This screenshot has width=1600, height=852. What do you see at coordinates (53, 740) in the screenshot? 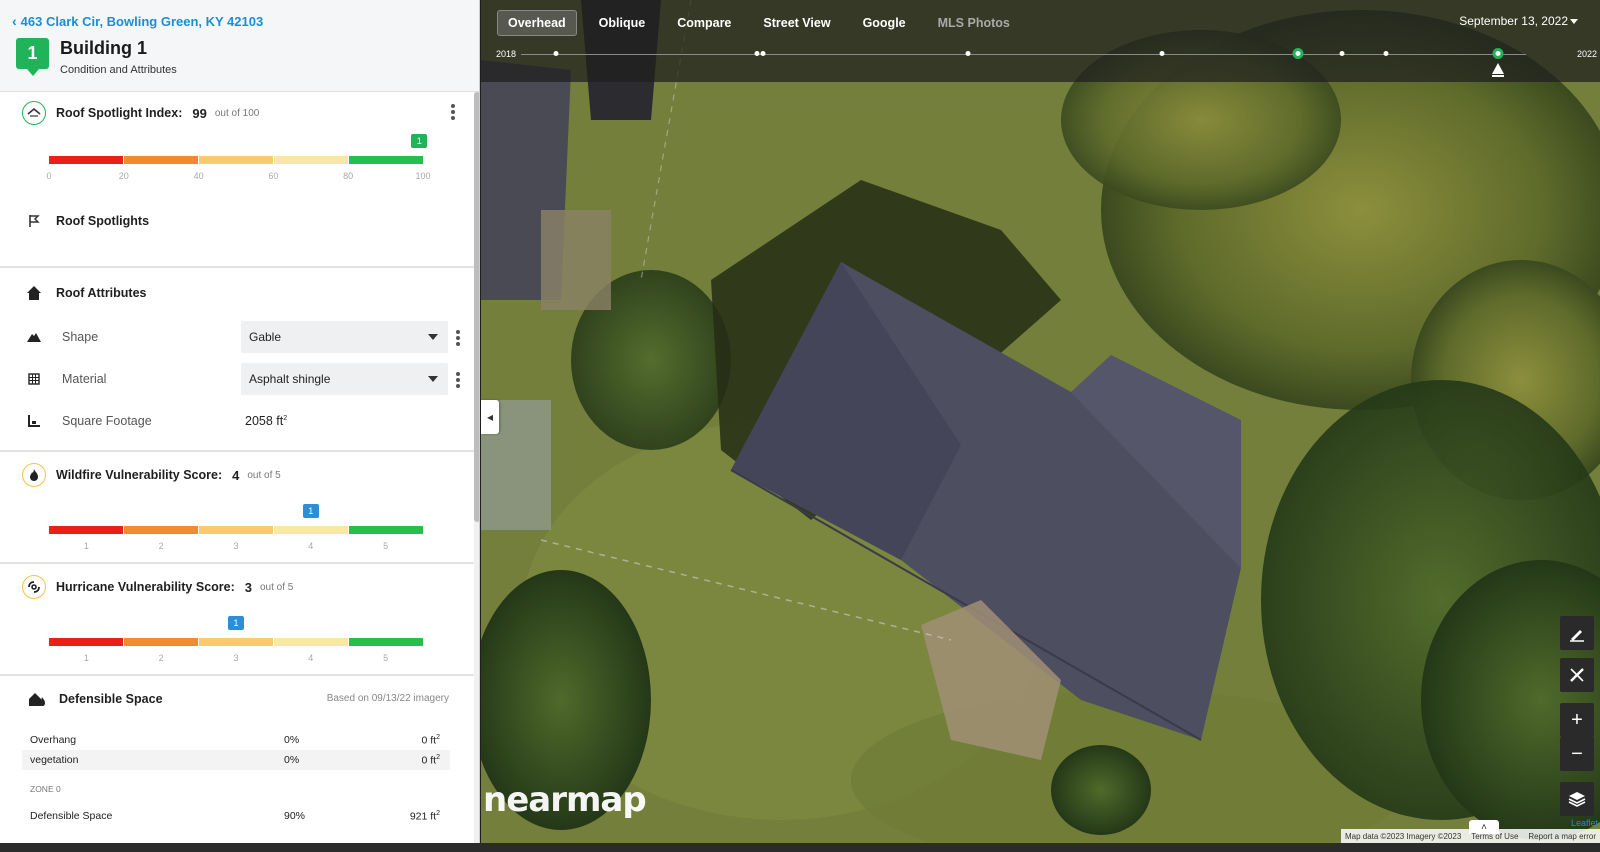
I see `row-name: Overhang` at bounding box center [53, 740].